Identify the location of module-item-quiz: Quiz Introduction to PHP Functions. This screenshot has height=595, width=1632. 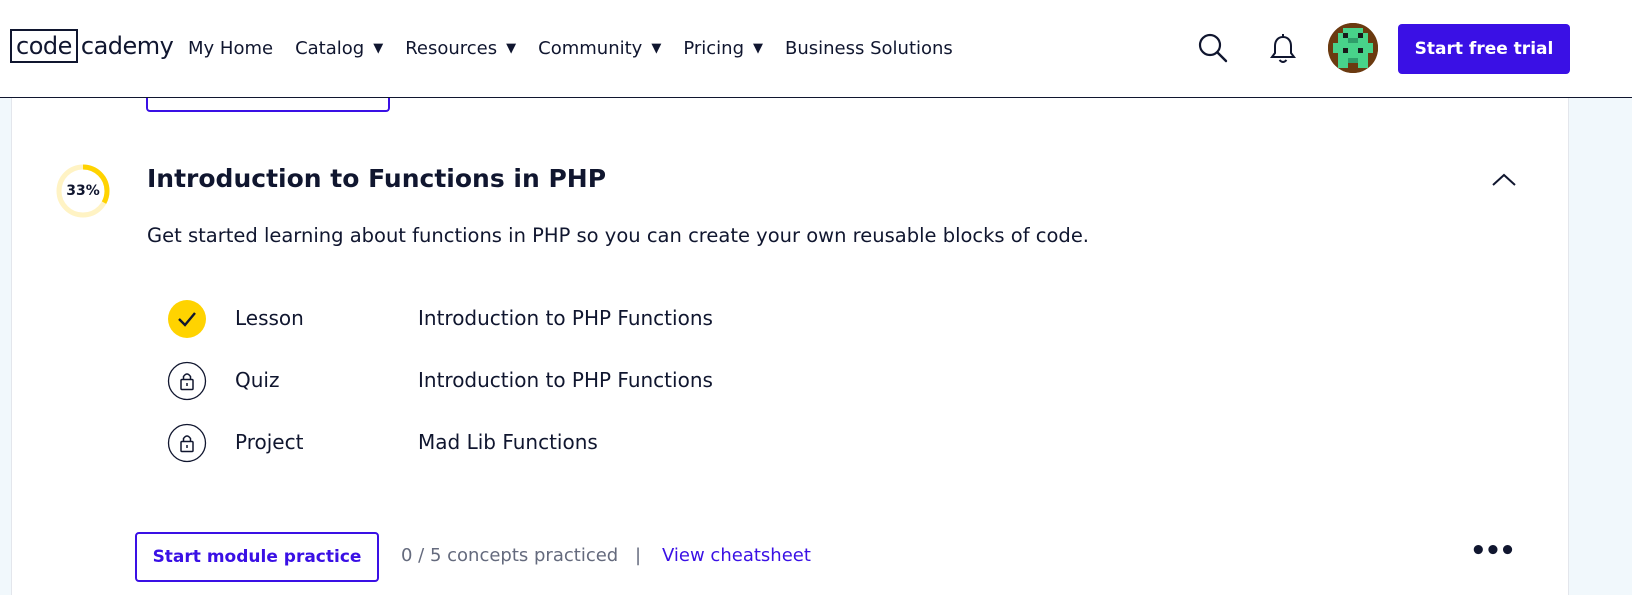
(517, 381).